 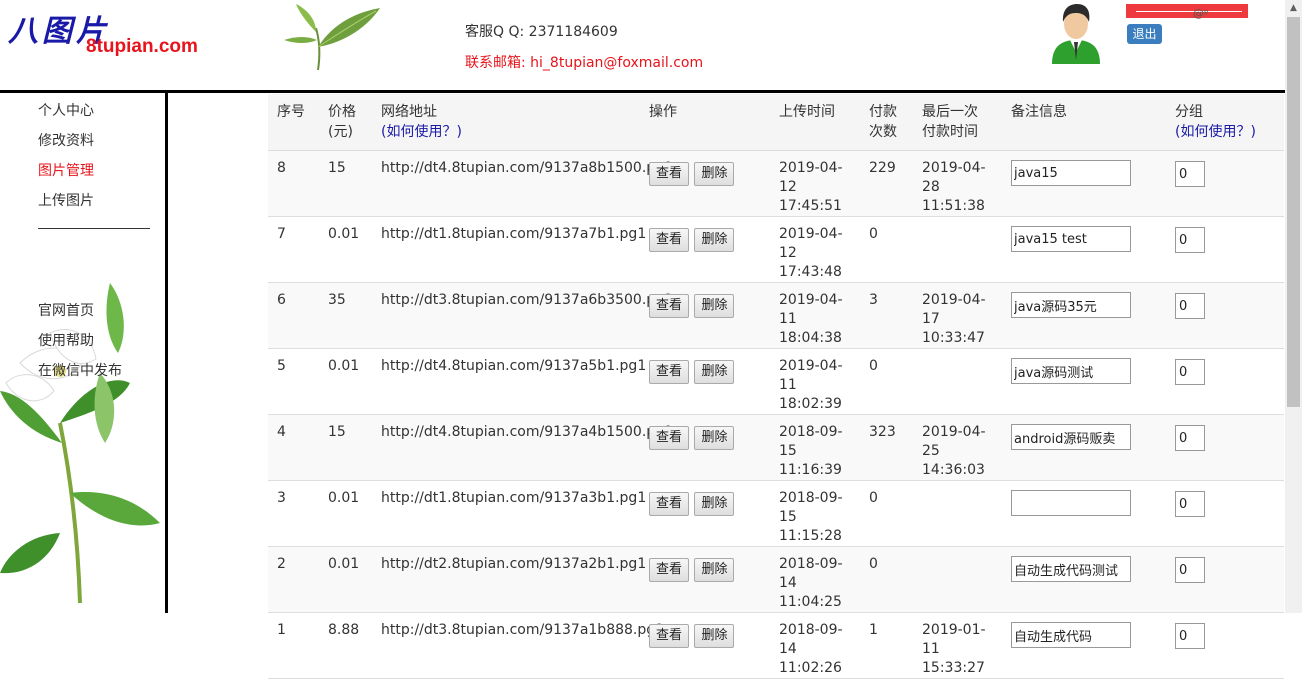 I want to click on cell-seq: 1, so click(x=293, y=645).